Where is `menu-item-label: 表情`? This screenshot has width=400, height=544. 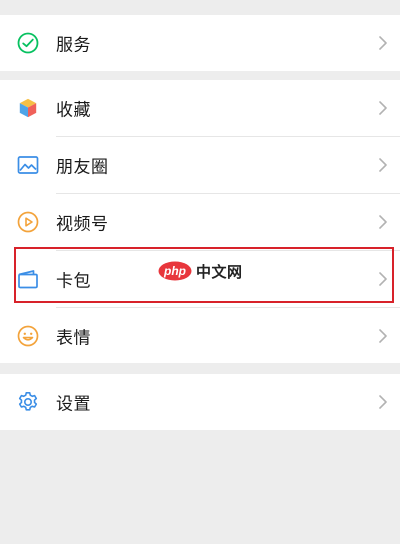 menu-item-label: 表情 is located at coordinates (73, 338).